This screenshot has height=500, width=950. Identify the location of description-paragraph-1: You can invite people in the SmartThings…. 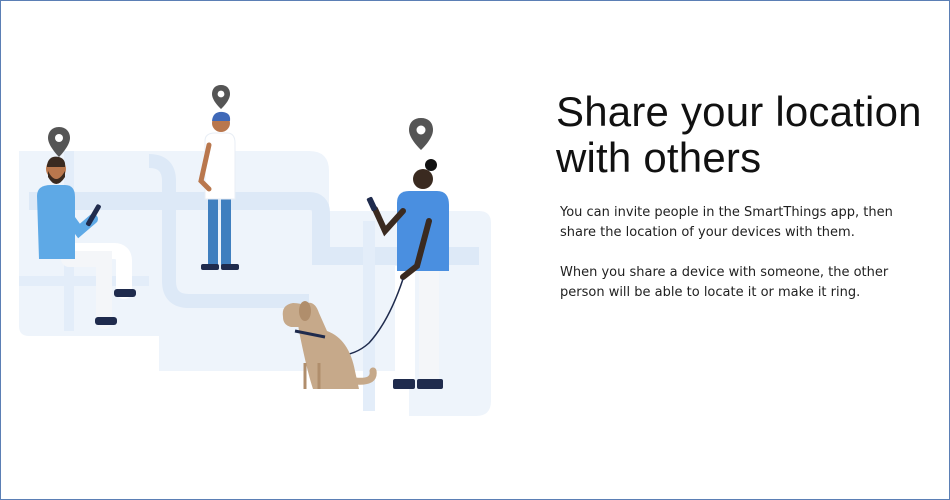
(726, 222).